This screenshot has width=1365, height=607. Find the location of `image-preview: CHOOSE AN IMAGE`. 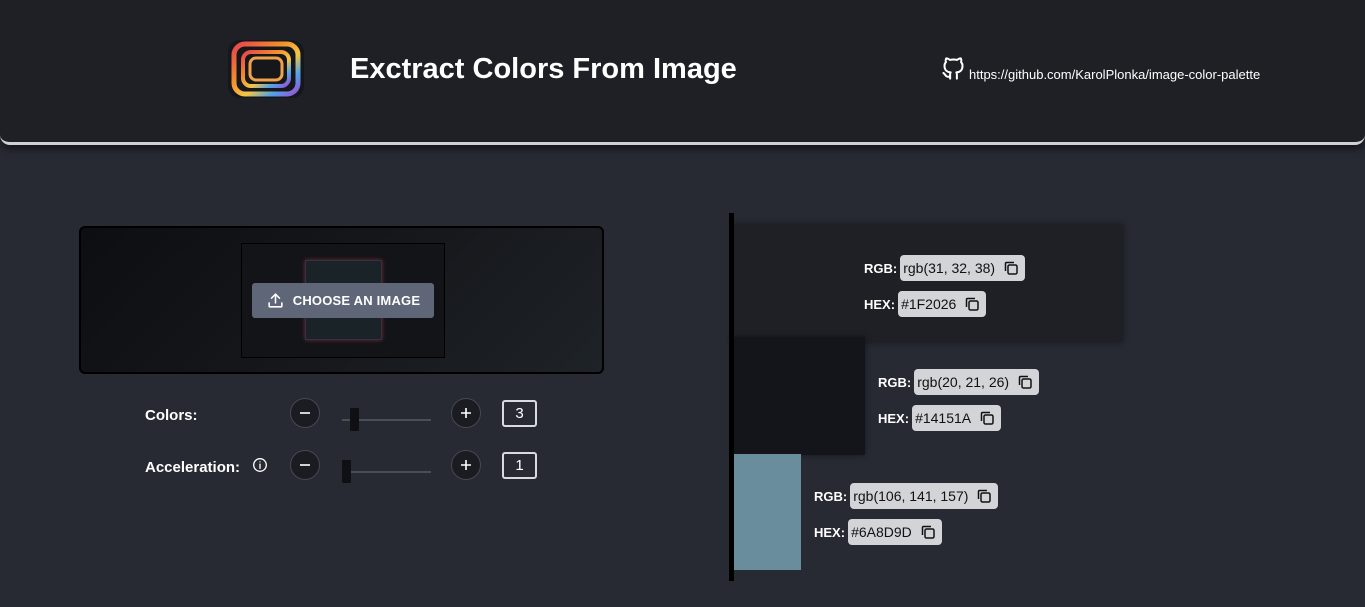

image-preview: CHOOSE AN IMAGE is located at coordinates (343, 300).